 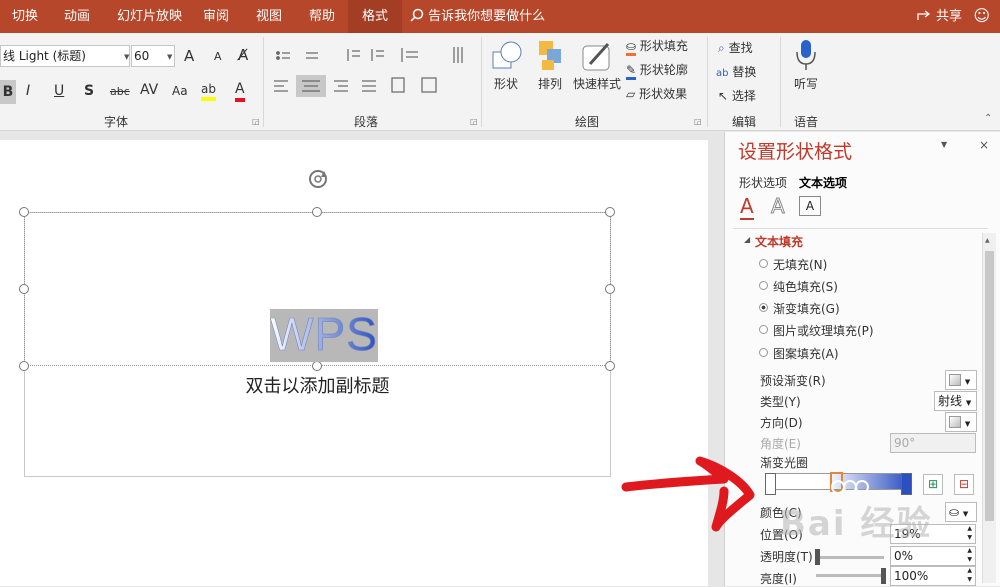 I want to click on rotate-handle-icon, so click(x=319, y=180).